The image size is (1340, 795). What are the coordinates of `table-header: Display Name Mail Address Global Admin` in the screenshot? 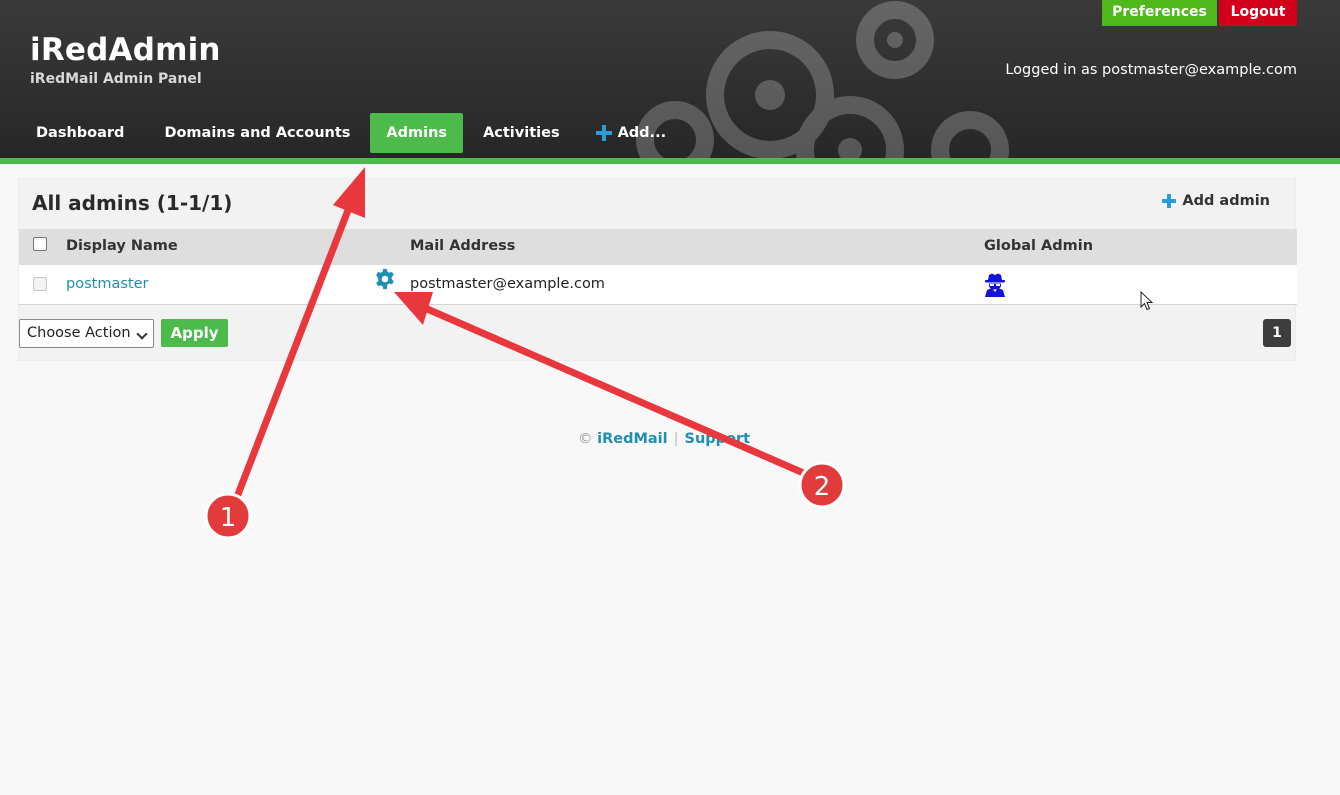 It's located at (658, 247).